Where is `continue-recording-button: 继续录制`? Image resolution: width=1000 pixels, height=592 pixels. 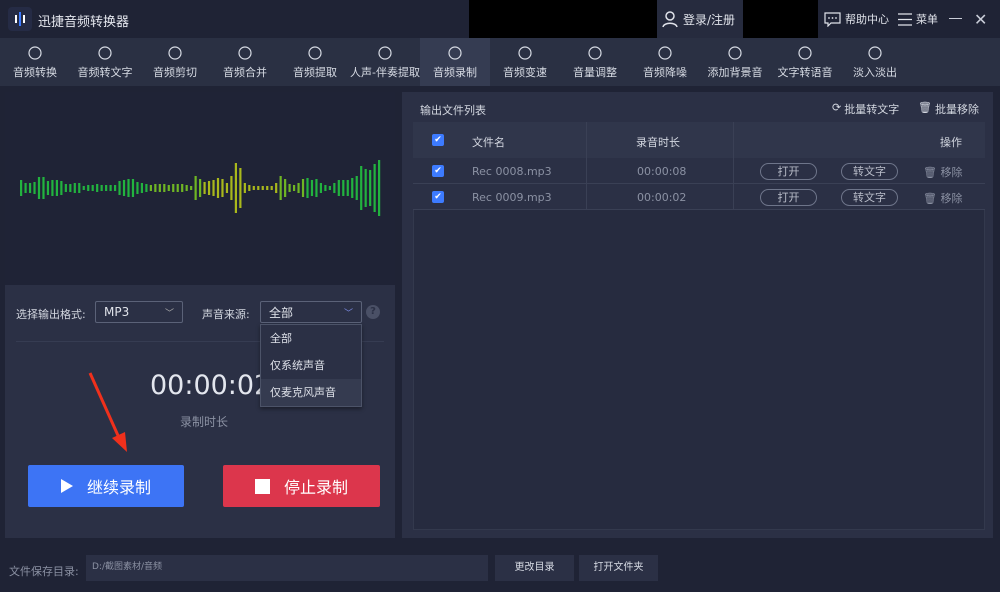 continue-recording-button: 继续录制 is located at coordinates (106, 486).